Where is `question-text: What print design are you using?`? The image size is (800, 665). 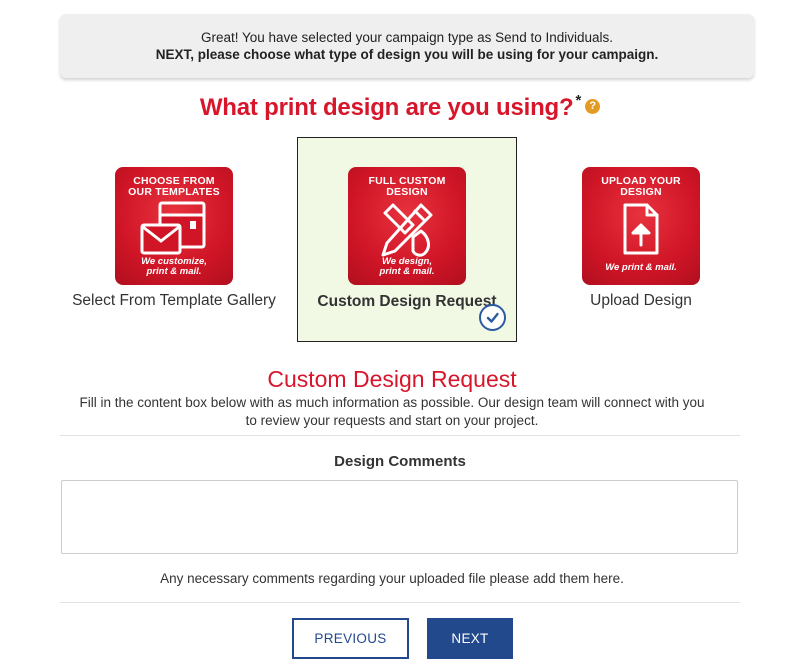
question-text: What print design are you using? is located at coordinates (386, 107).